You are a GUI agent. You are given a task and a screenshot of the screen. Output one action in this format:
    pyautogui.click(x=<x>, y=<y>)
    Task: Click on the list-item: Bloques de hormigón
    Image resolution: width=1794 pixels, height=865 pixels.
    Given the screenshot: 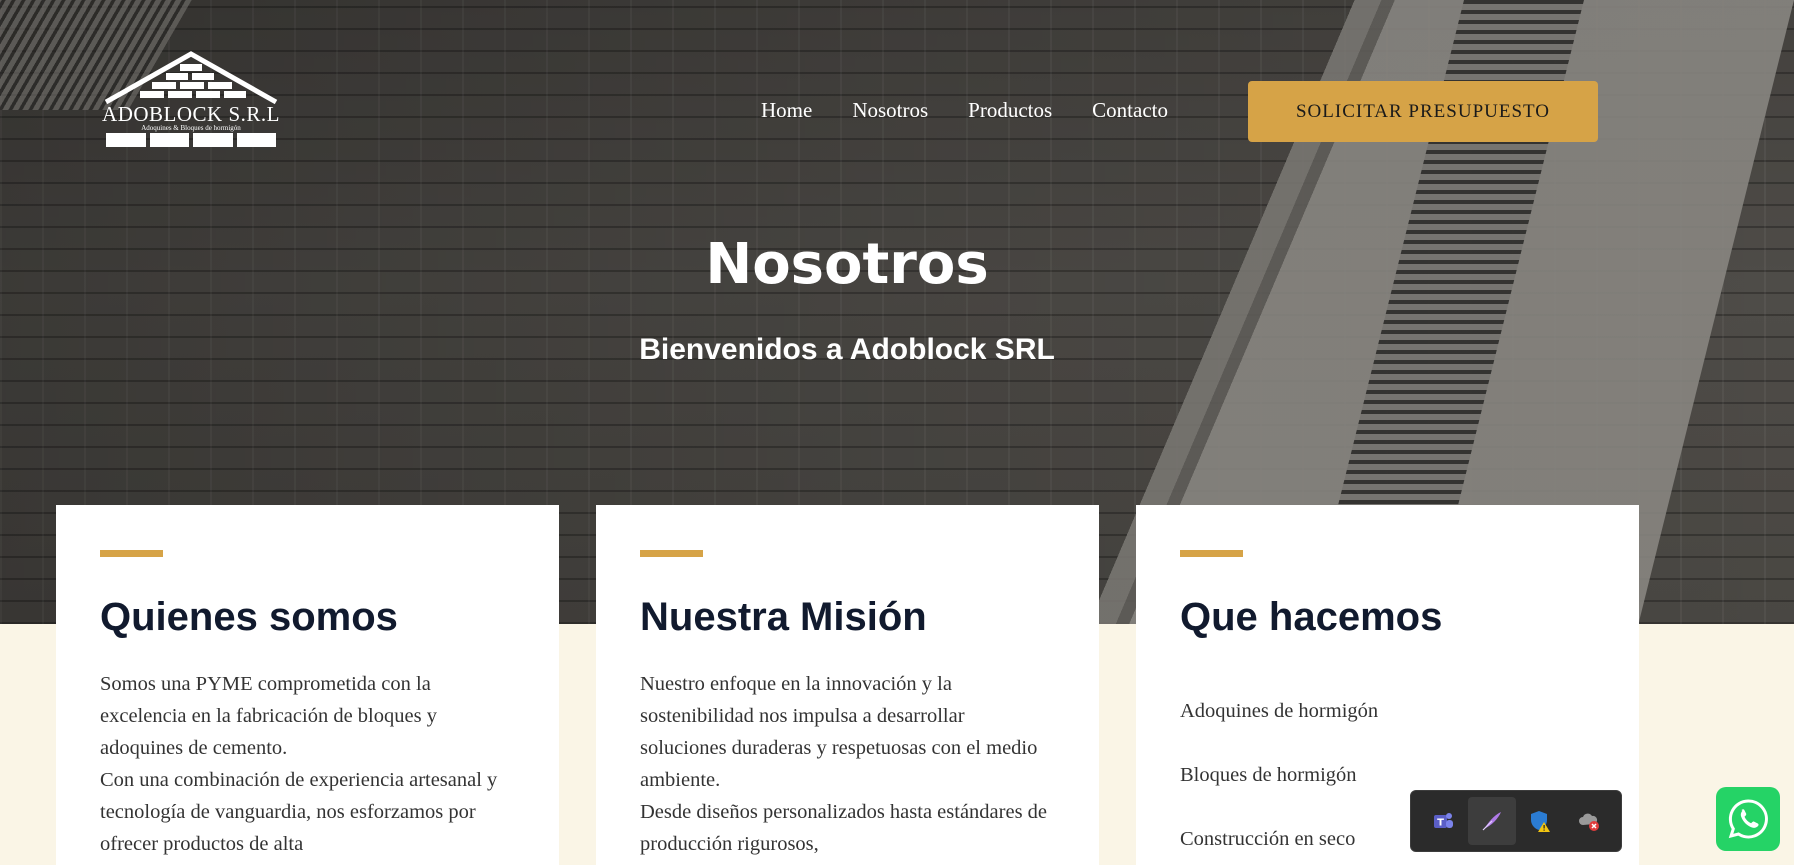 What is the action you would take?
    pyautogui.click(x=1268, y=775)
    